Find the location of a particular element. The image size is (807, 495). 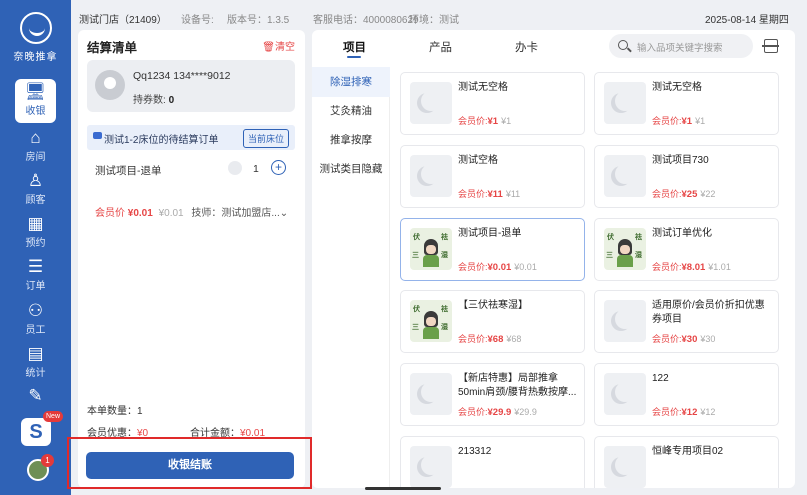

nav-item-label: 收银 is located at coordinates (35, 111).